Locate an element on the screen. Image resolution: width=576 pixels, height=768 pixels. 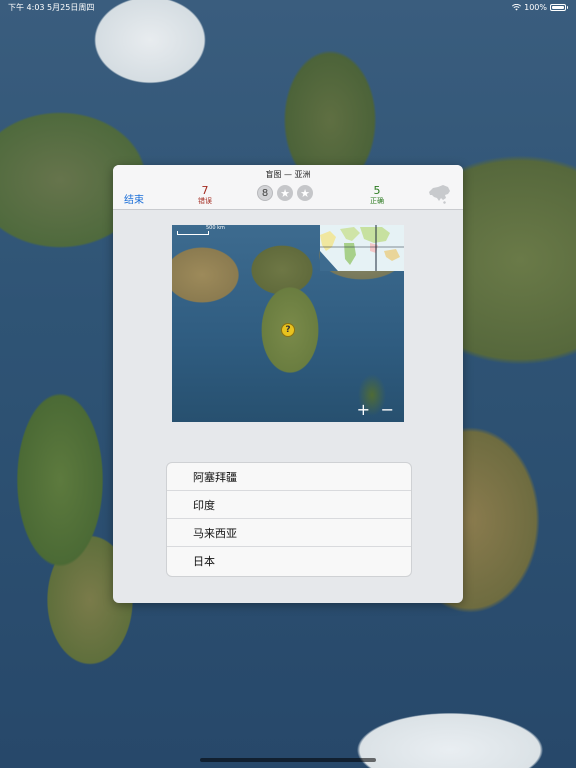
quiz-map: 500 km ? + − is located at coordinates (288, 323).